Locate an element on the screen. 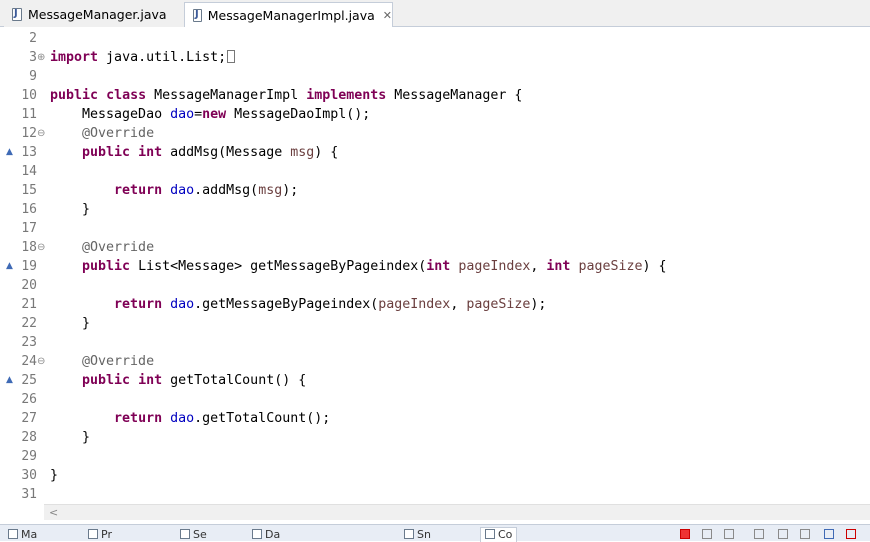 Image resolution: width=870 pixels, height=542 pixels. code-line: 26 is located at coordinates (435, 399).